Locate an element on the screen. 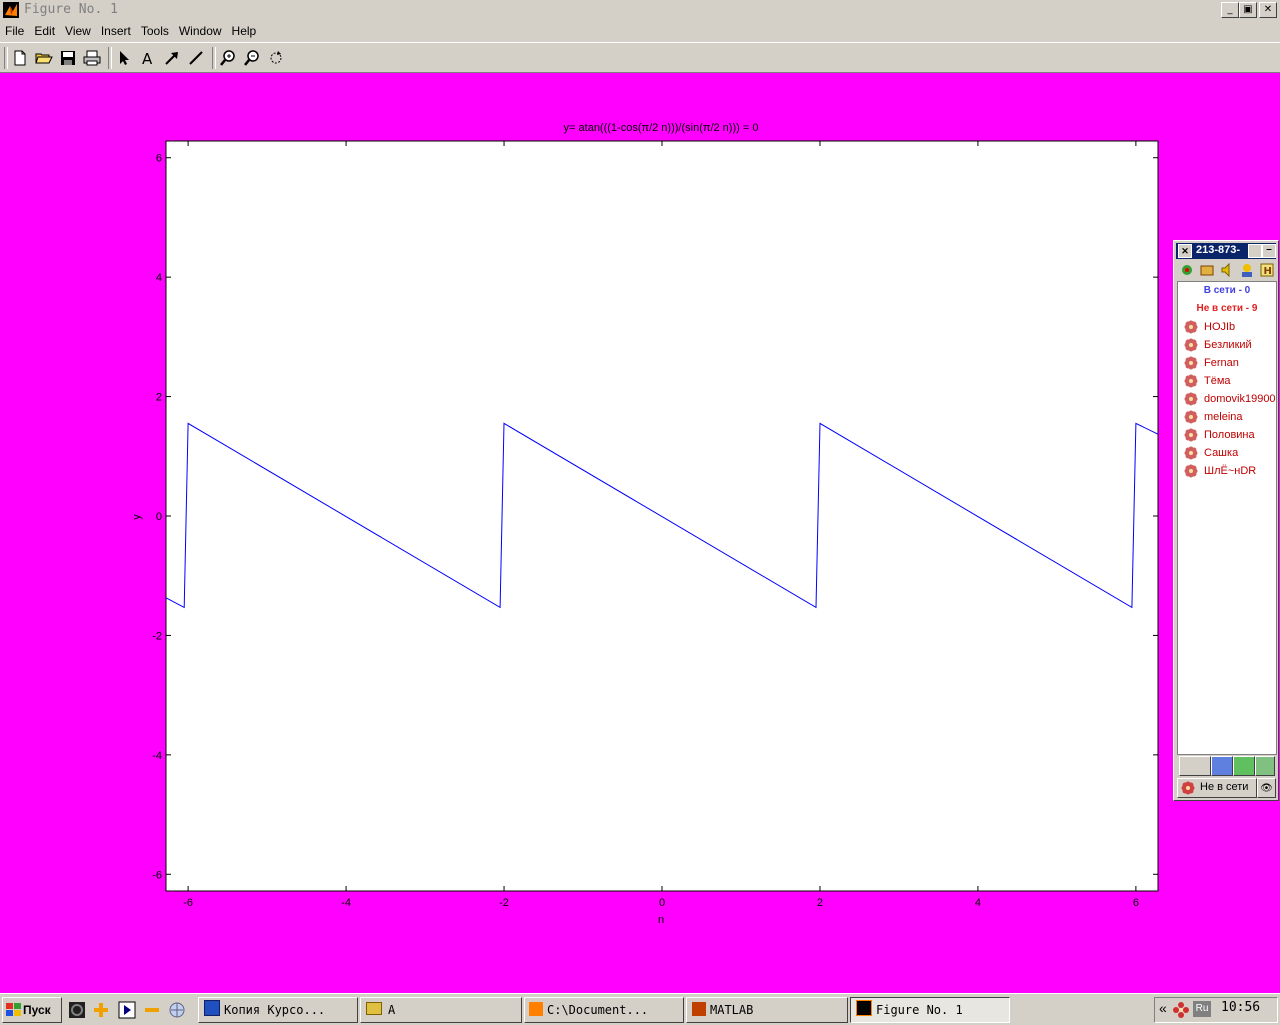  zoom-out-icon is located at coordinates (252, 58).